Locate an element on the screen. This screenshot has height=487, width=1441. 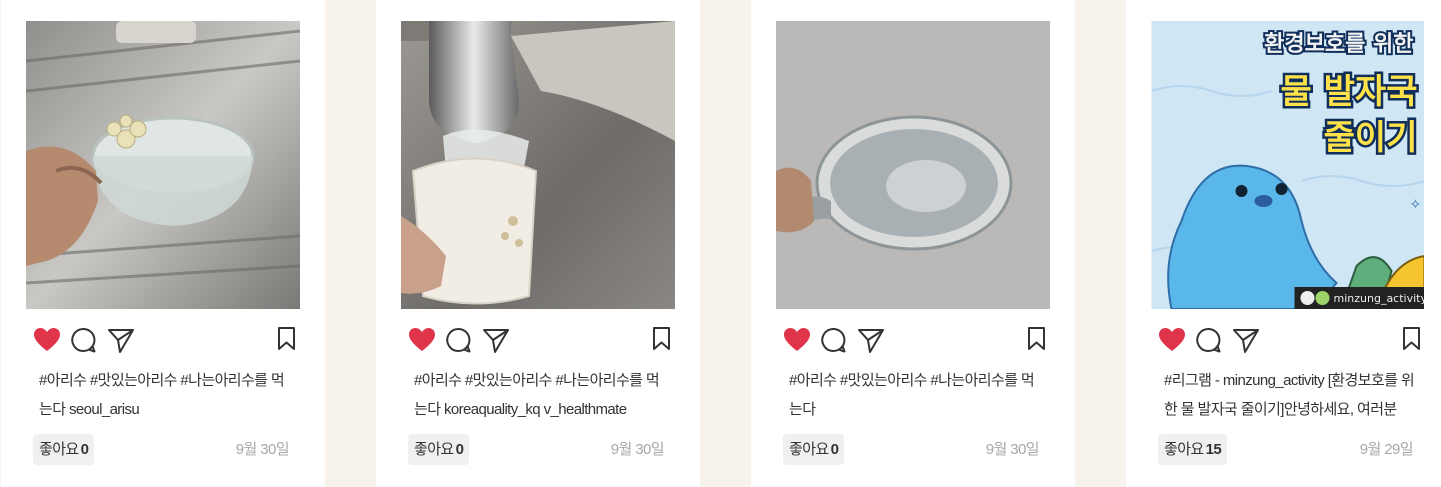
post-caption: #아리수 #맛있는아리수 #나는아리수를 먹는다 seoul_arisu is located at coordinates (165, 395).